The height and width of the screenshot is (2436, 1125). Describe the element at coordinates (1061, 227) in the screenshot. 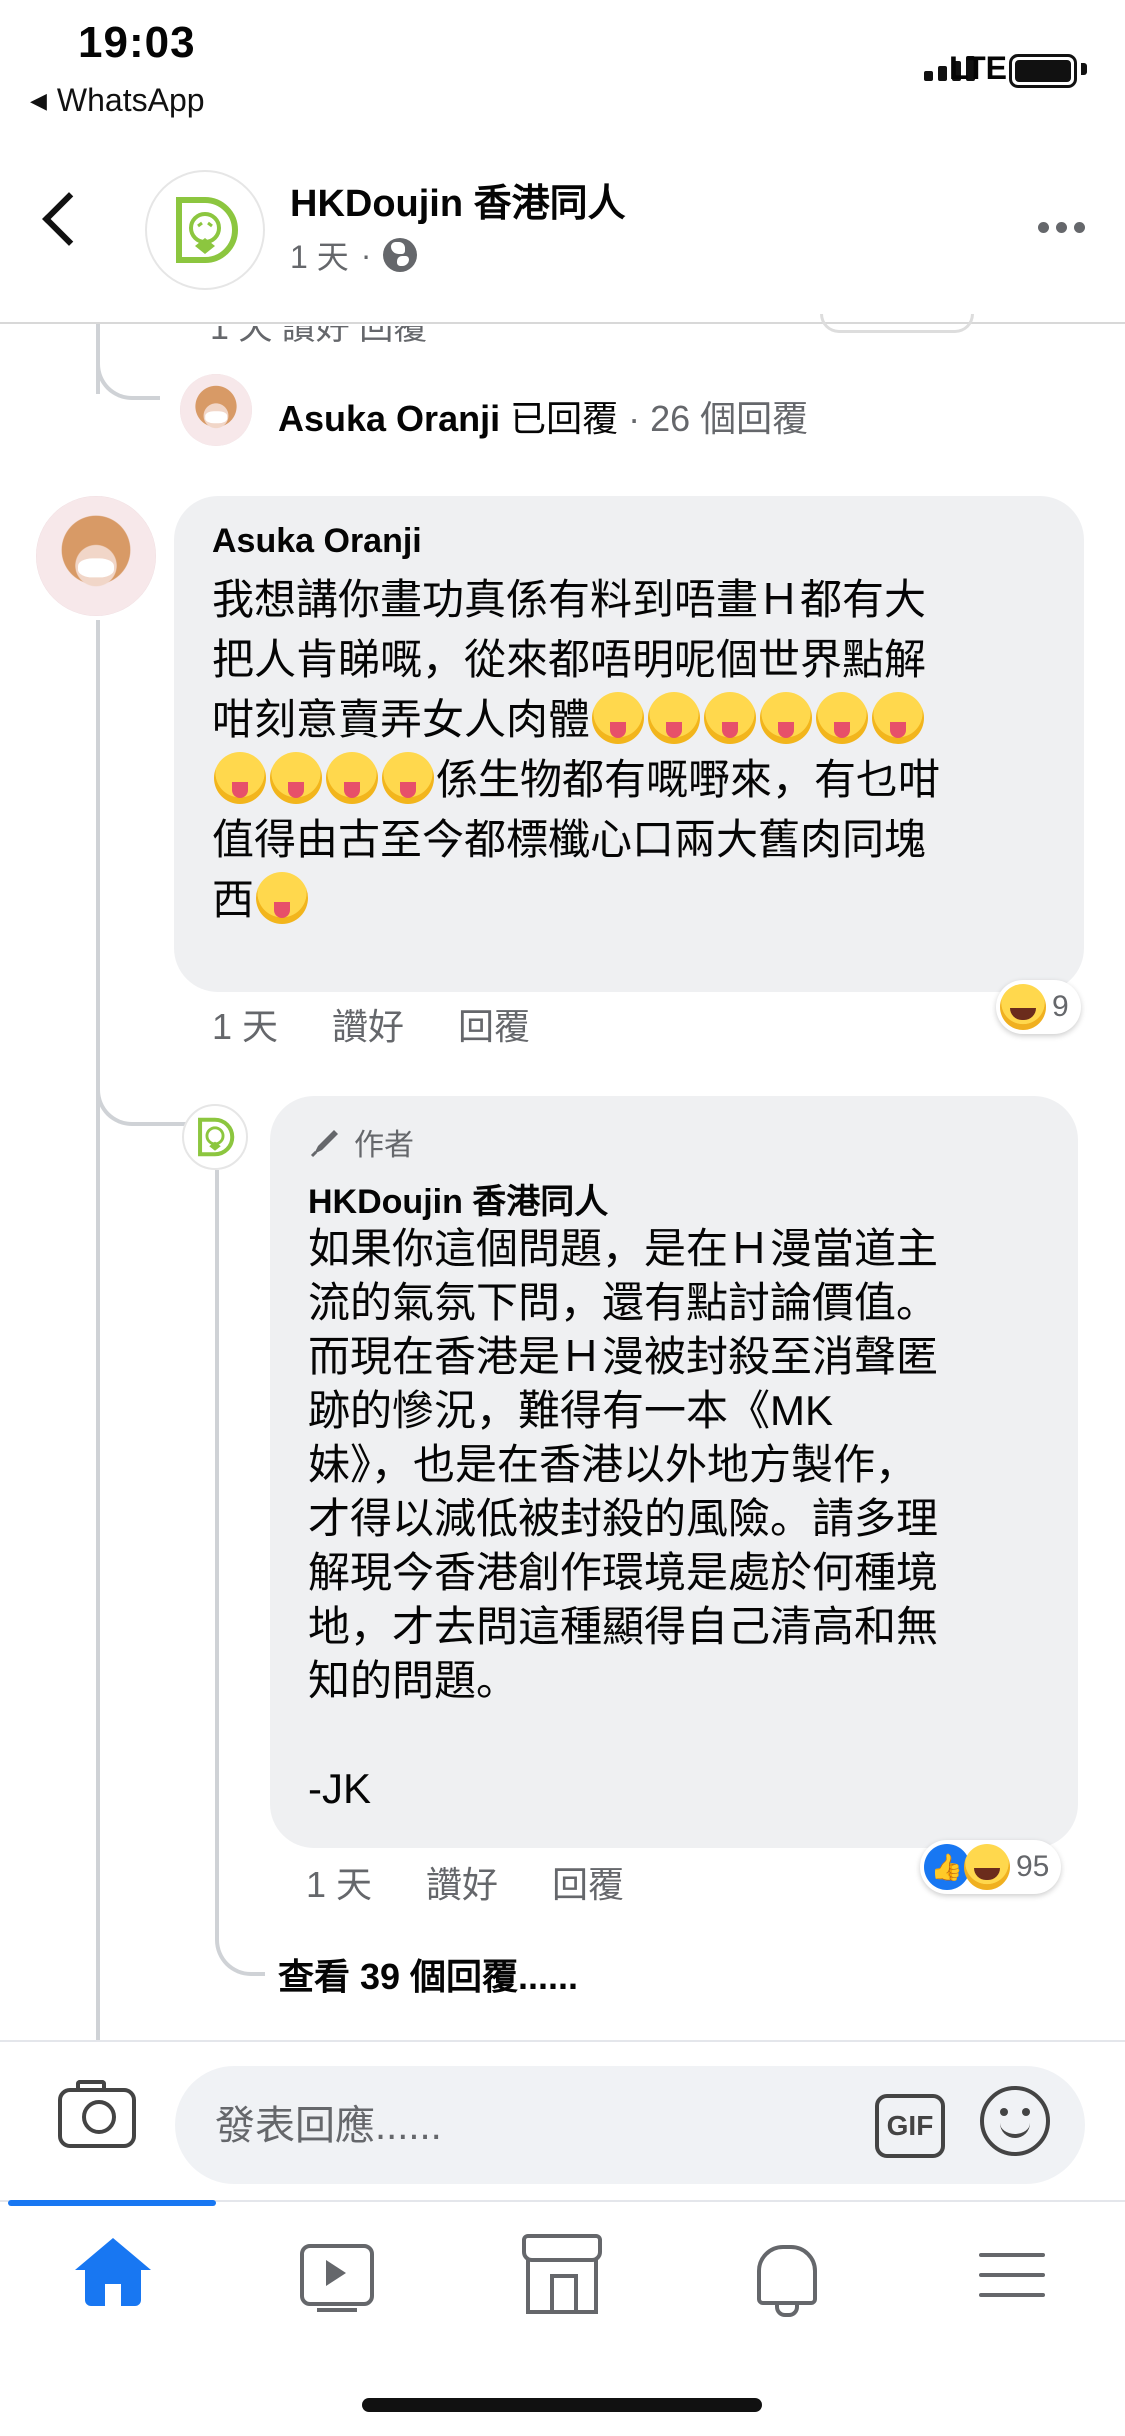

I see `more-icon` at that location.